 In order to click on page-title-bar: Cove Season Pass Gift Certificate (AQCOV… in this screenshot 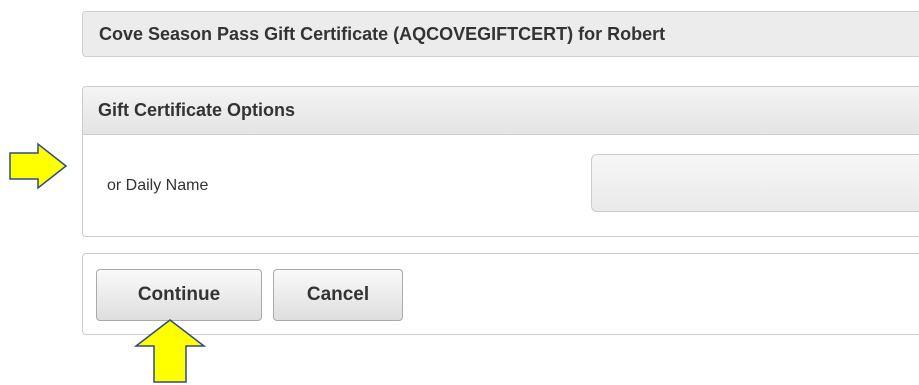, I will do `click(500, 34)`.